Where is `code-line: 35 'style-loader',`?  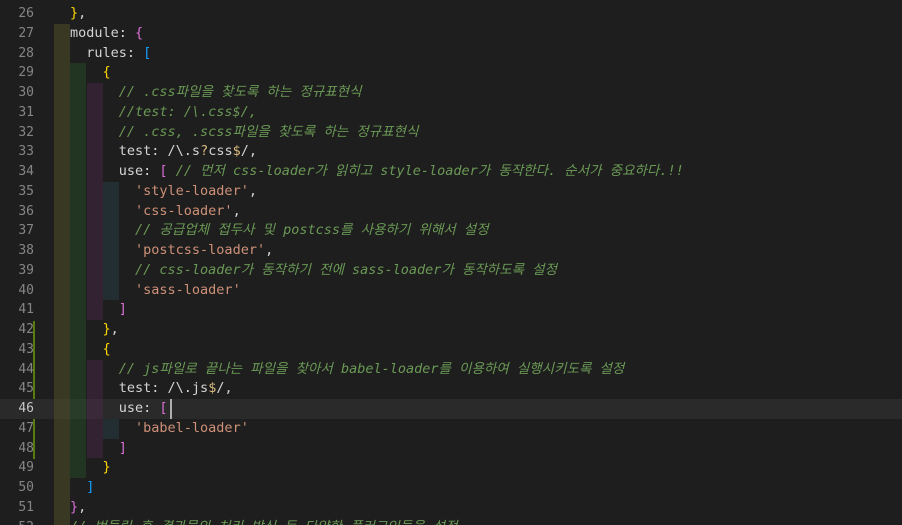
code-line: 35 'style-loader', is located at coordinates (451, 191).